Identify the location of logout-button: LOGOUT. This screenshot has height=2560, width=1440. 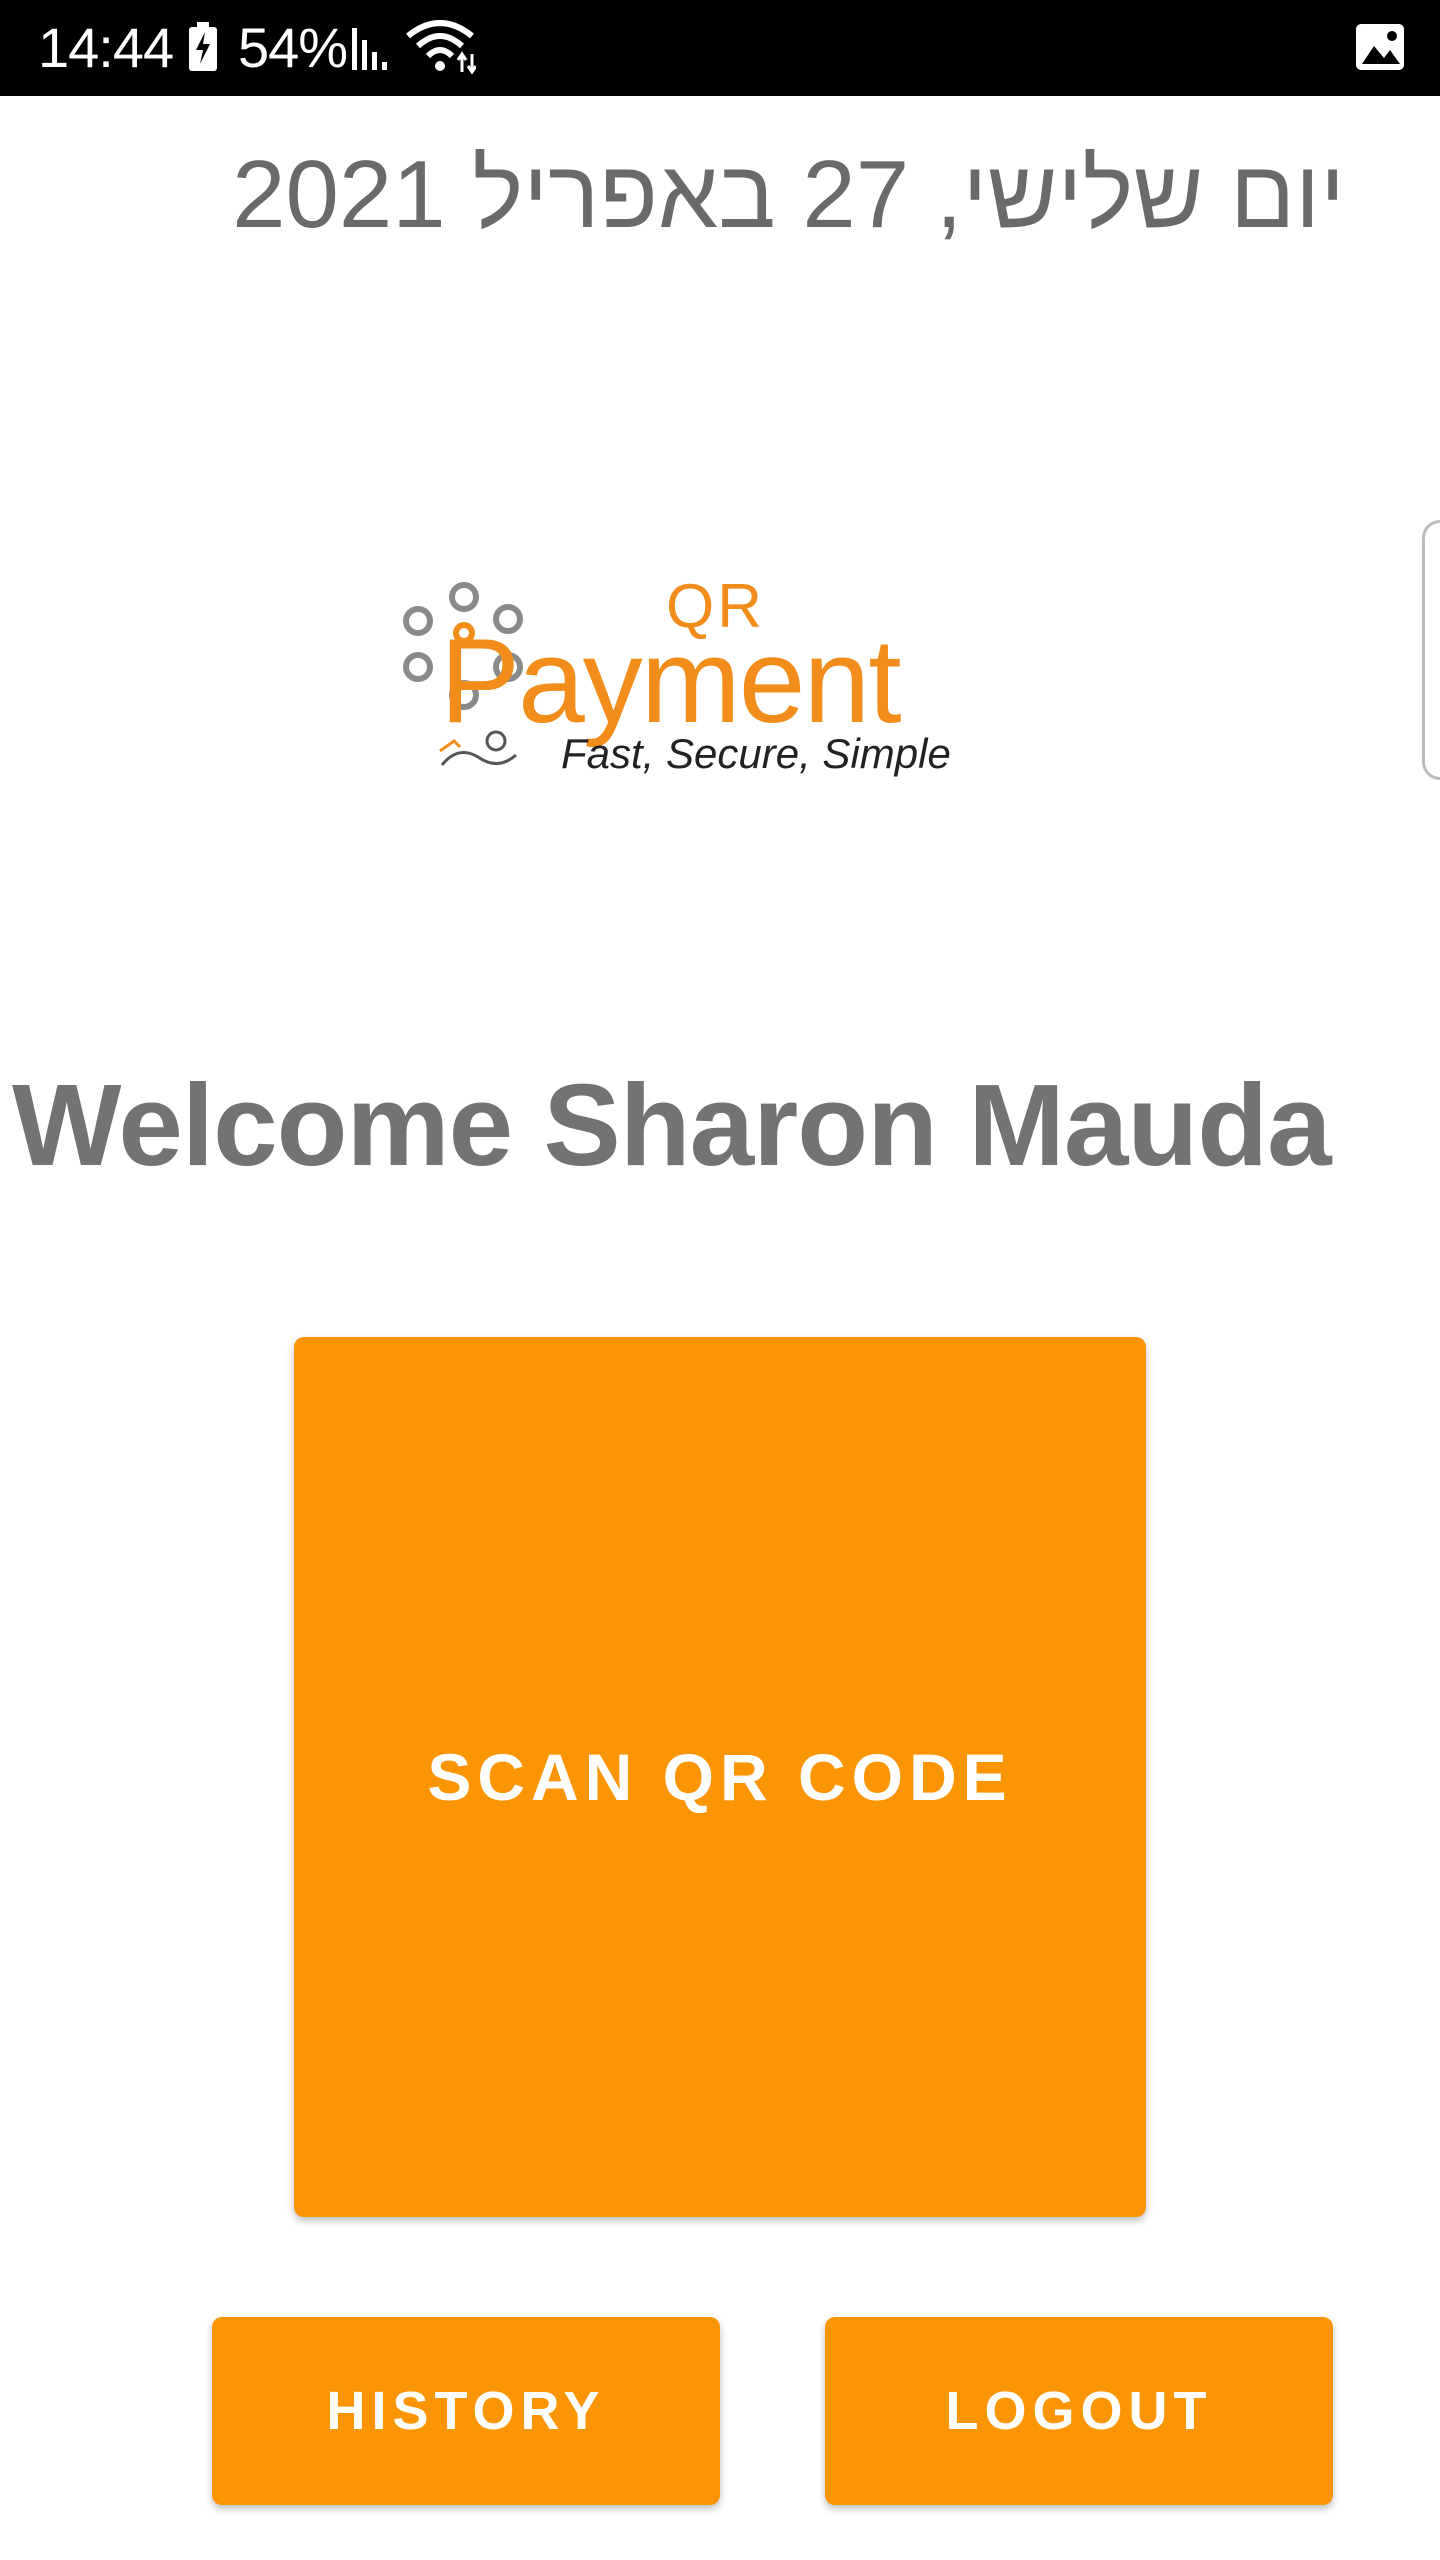
(1079, 2411).